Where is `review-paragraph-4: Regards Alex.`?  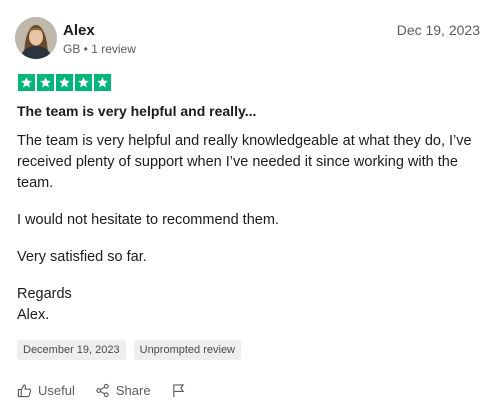
review-paragraph-4: Regards Alex. is located at coordinates (44, 304).